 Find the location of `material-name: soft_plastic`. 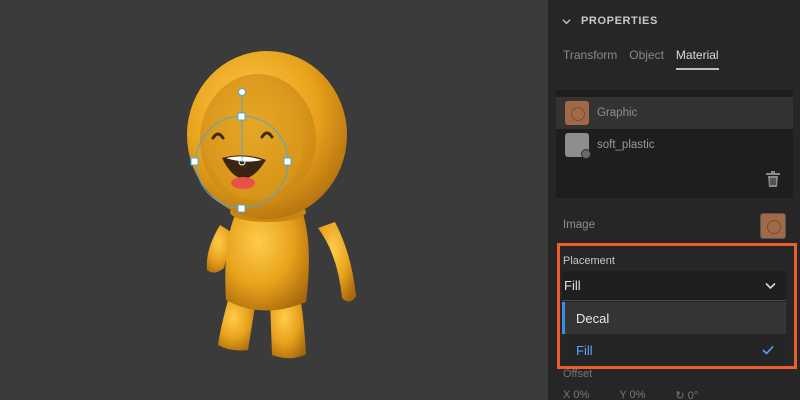

material-name: soft_plastic is located at coordinates (626, 145).